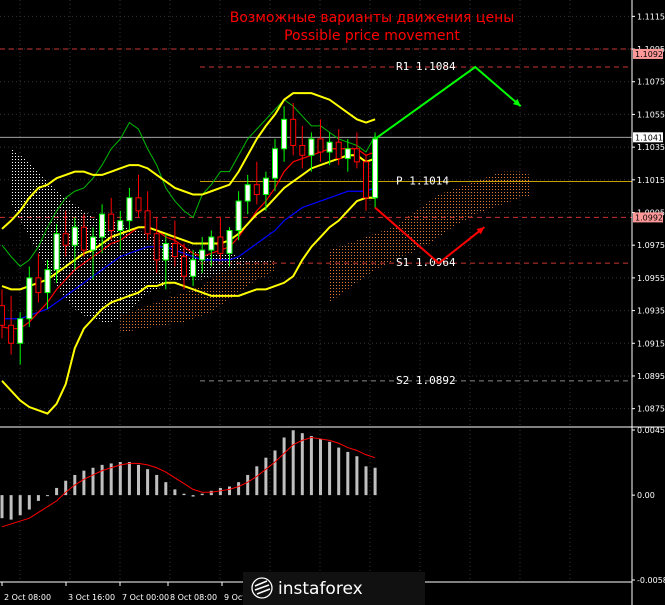 This screenshot has width=665, height=605. I want to click on y-tick-label: 1.0955, so click(651, 278).